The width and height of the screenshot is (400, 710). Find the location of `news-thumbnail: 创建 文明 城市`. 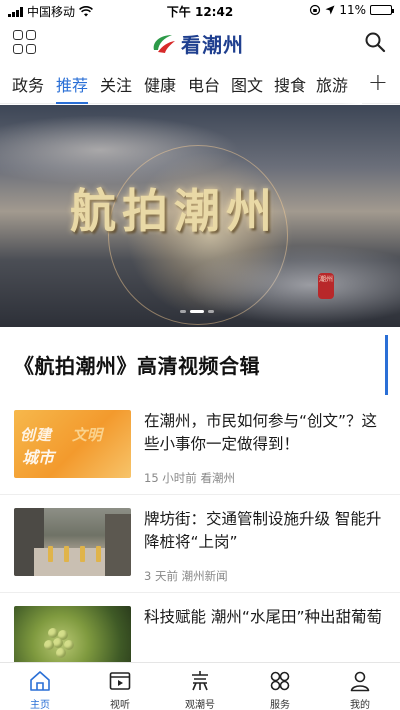

news-thumbnail: 创建 文明 城市 is located at coordinates (72, 444).